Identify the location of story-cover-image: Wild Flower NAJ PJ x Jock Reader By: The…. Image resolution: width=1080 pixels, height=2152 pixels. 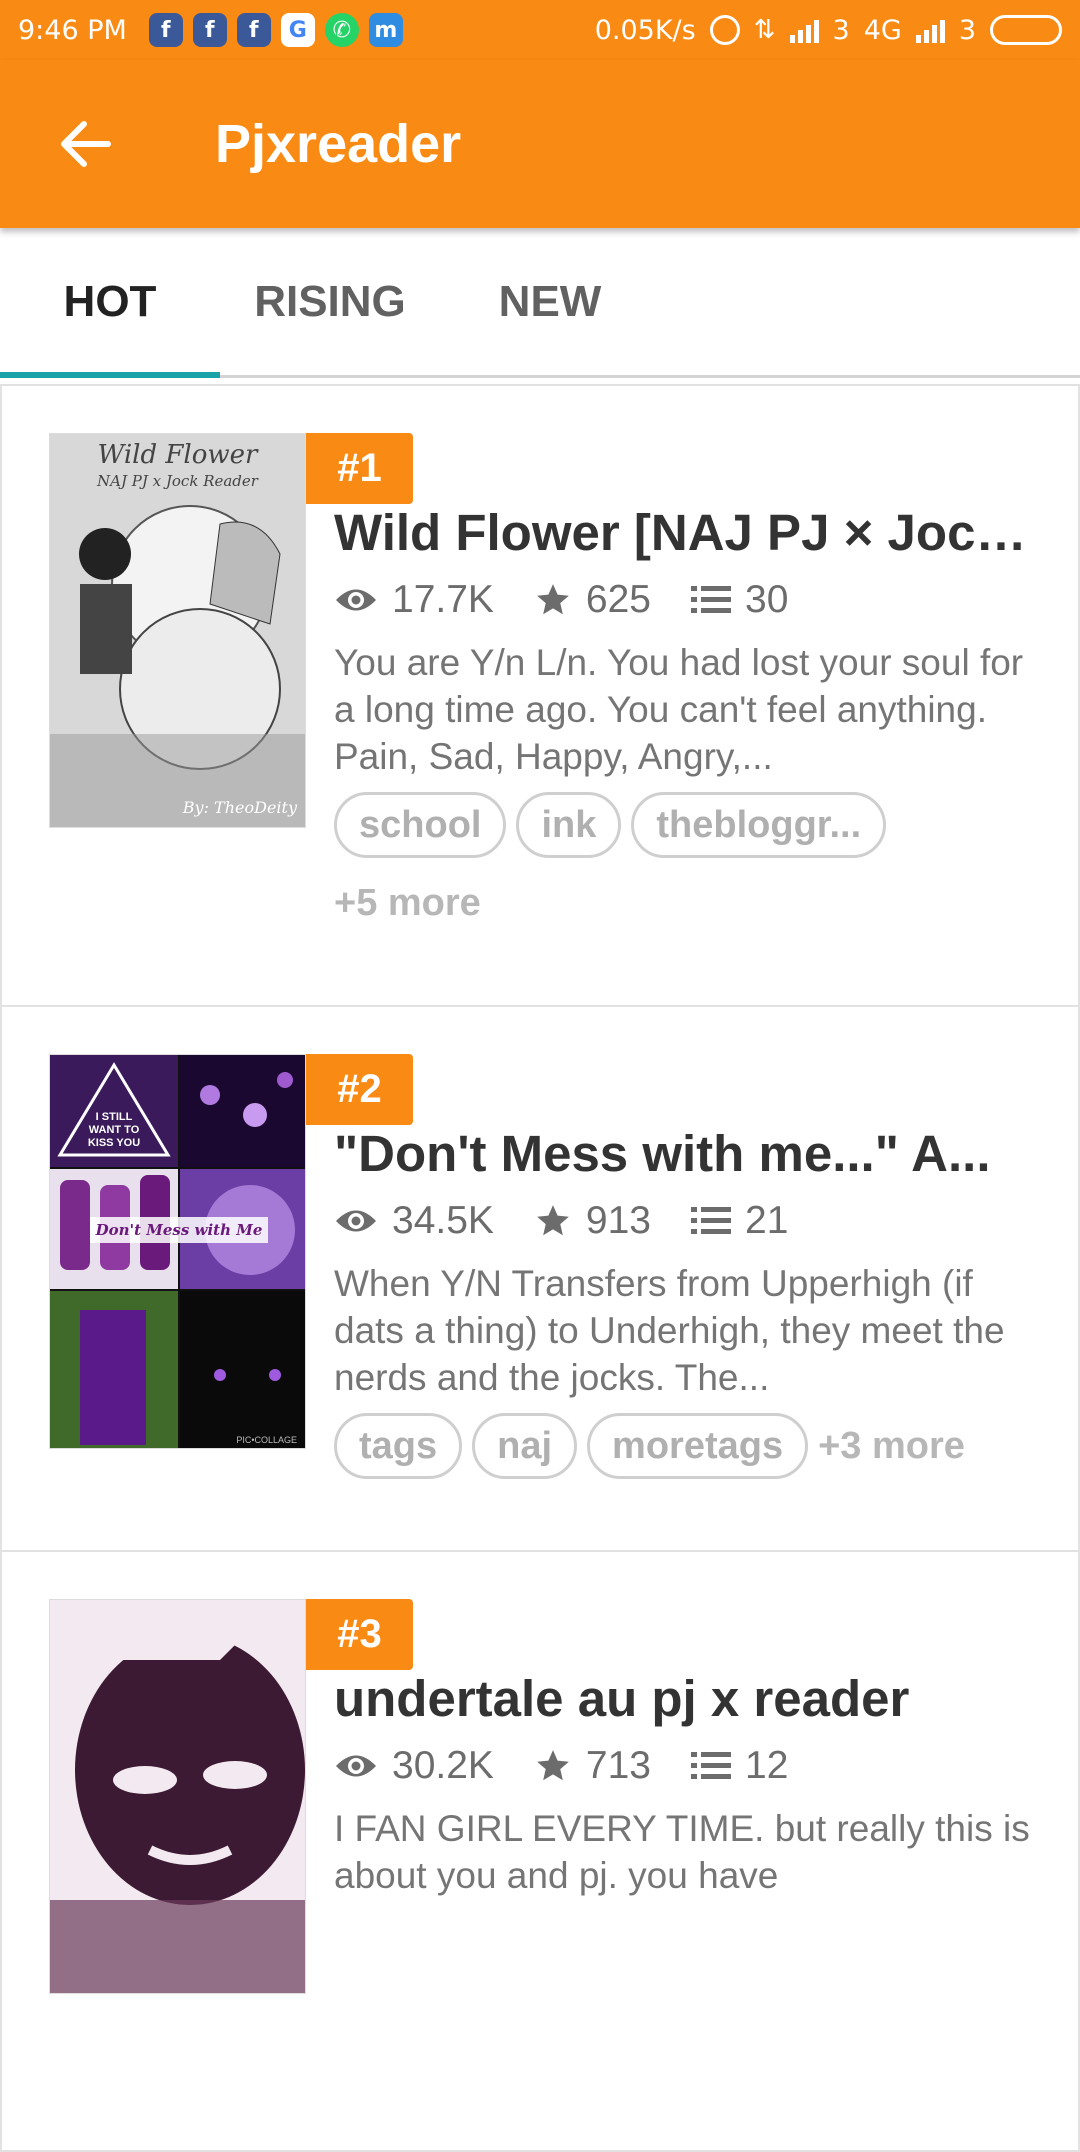
(177, 630).